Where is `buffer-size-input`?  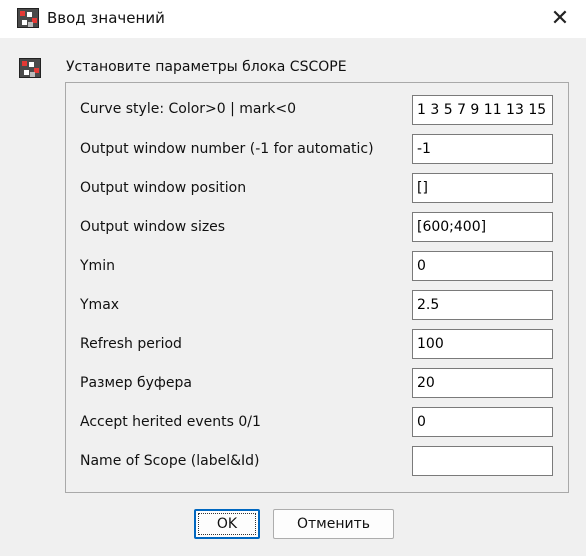 buffer-size-input is located at coordinates (482, 383).